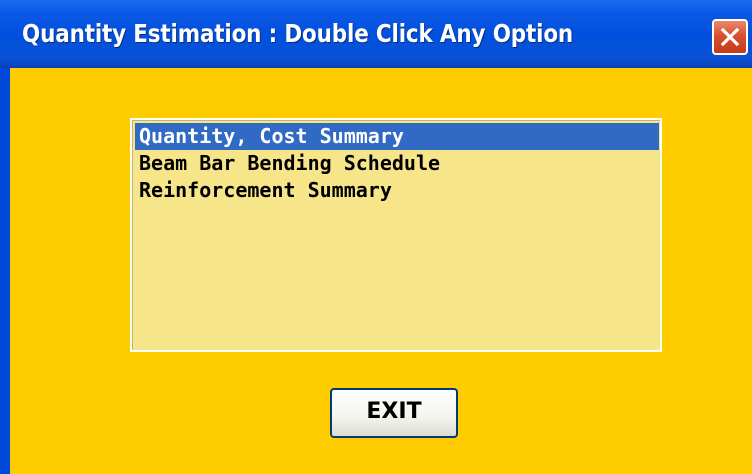 This screenshot has height=474, width=752. I want to click on list-item-quantity-cost-summary: Quantity, Cost Summary, so click(397, 136).